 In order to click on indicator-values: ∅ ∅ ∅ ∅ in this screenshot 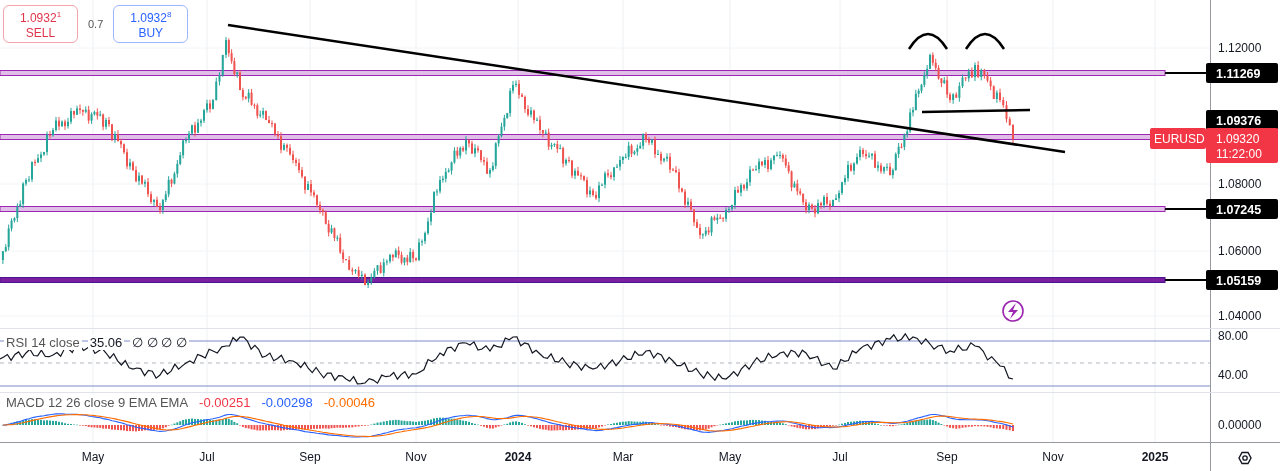, I will do `click(160, 342)`.